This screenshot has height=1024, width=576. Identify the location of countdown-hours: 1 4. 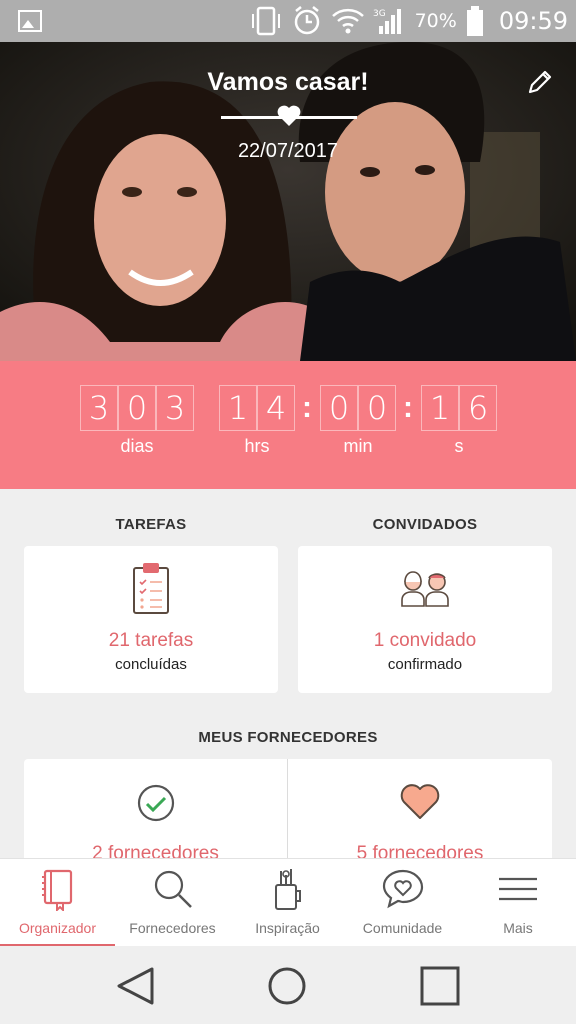
(257, 408).